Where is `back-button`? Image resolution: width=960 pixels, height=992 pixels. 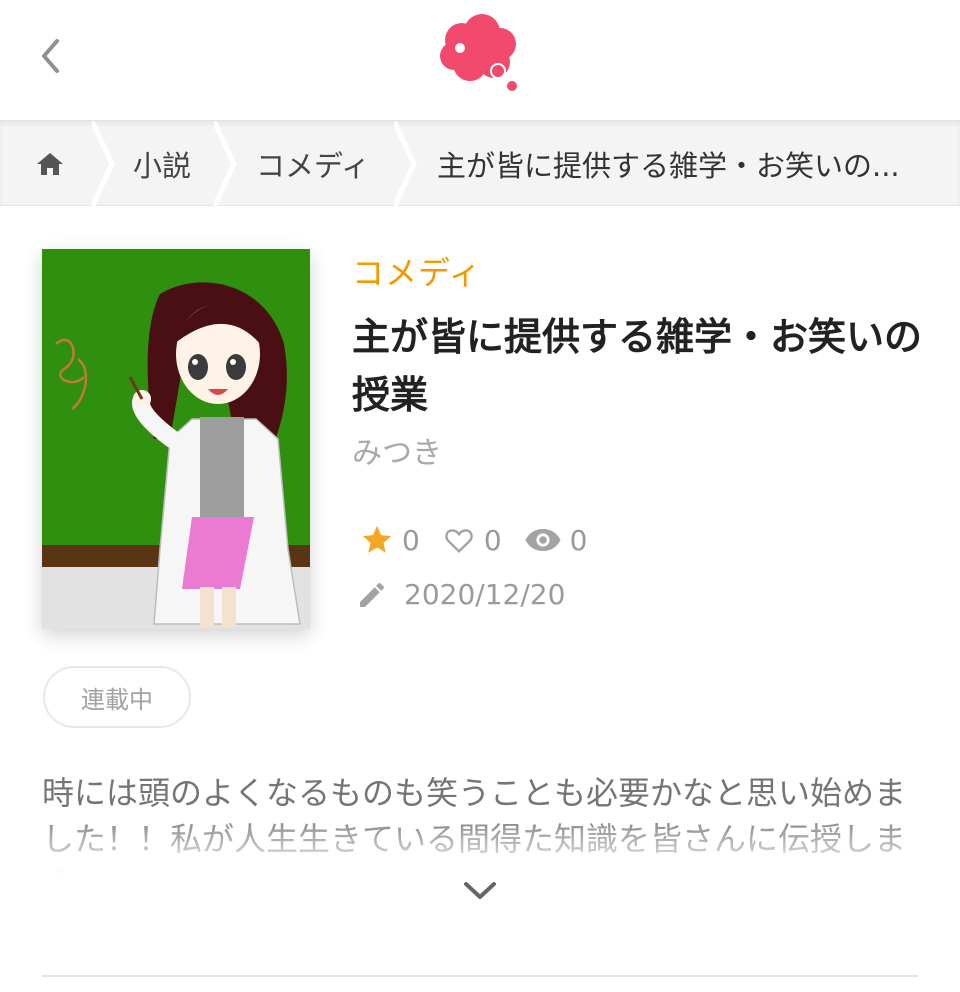 back-button is located at coordinates (50, 56).